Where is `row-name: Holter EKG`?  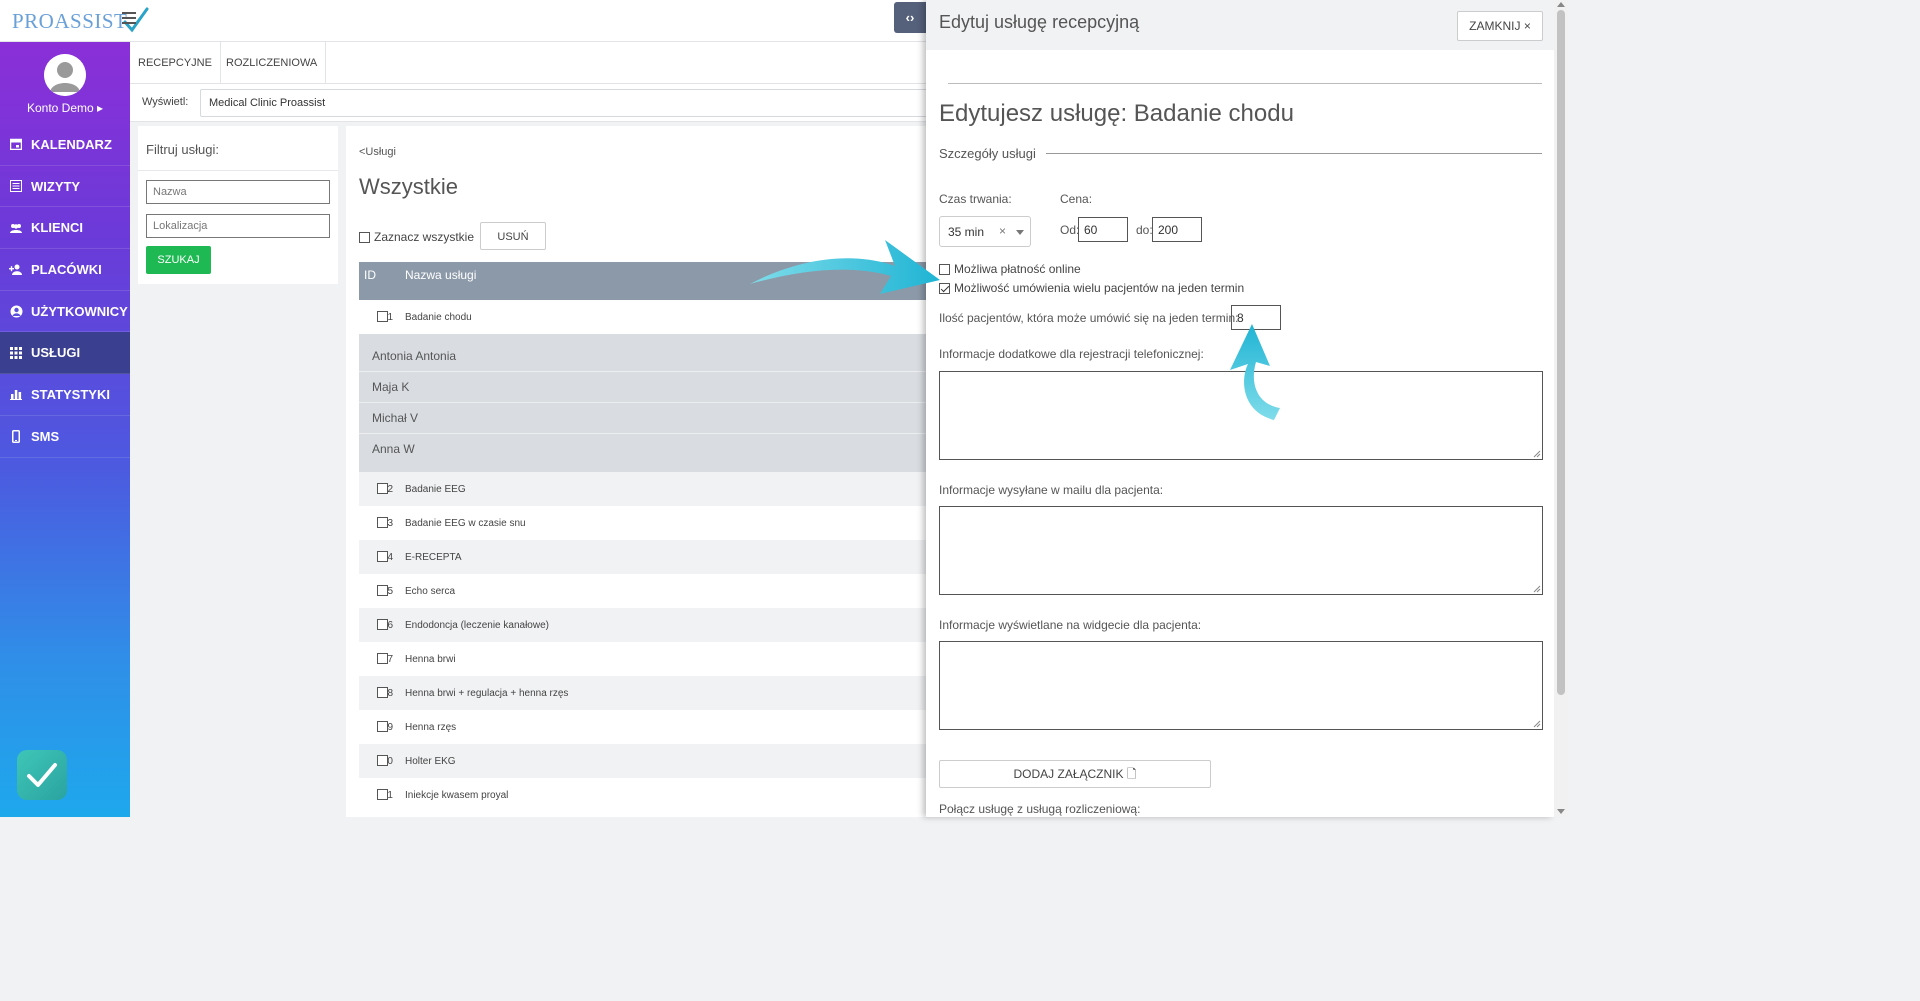 row-name: Holter EKG is located at coordinates (430, 761).